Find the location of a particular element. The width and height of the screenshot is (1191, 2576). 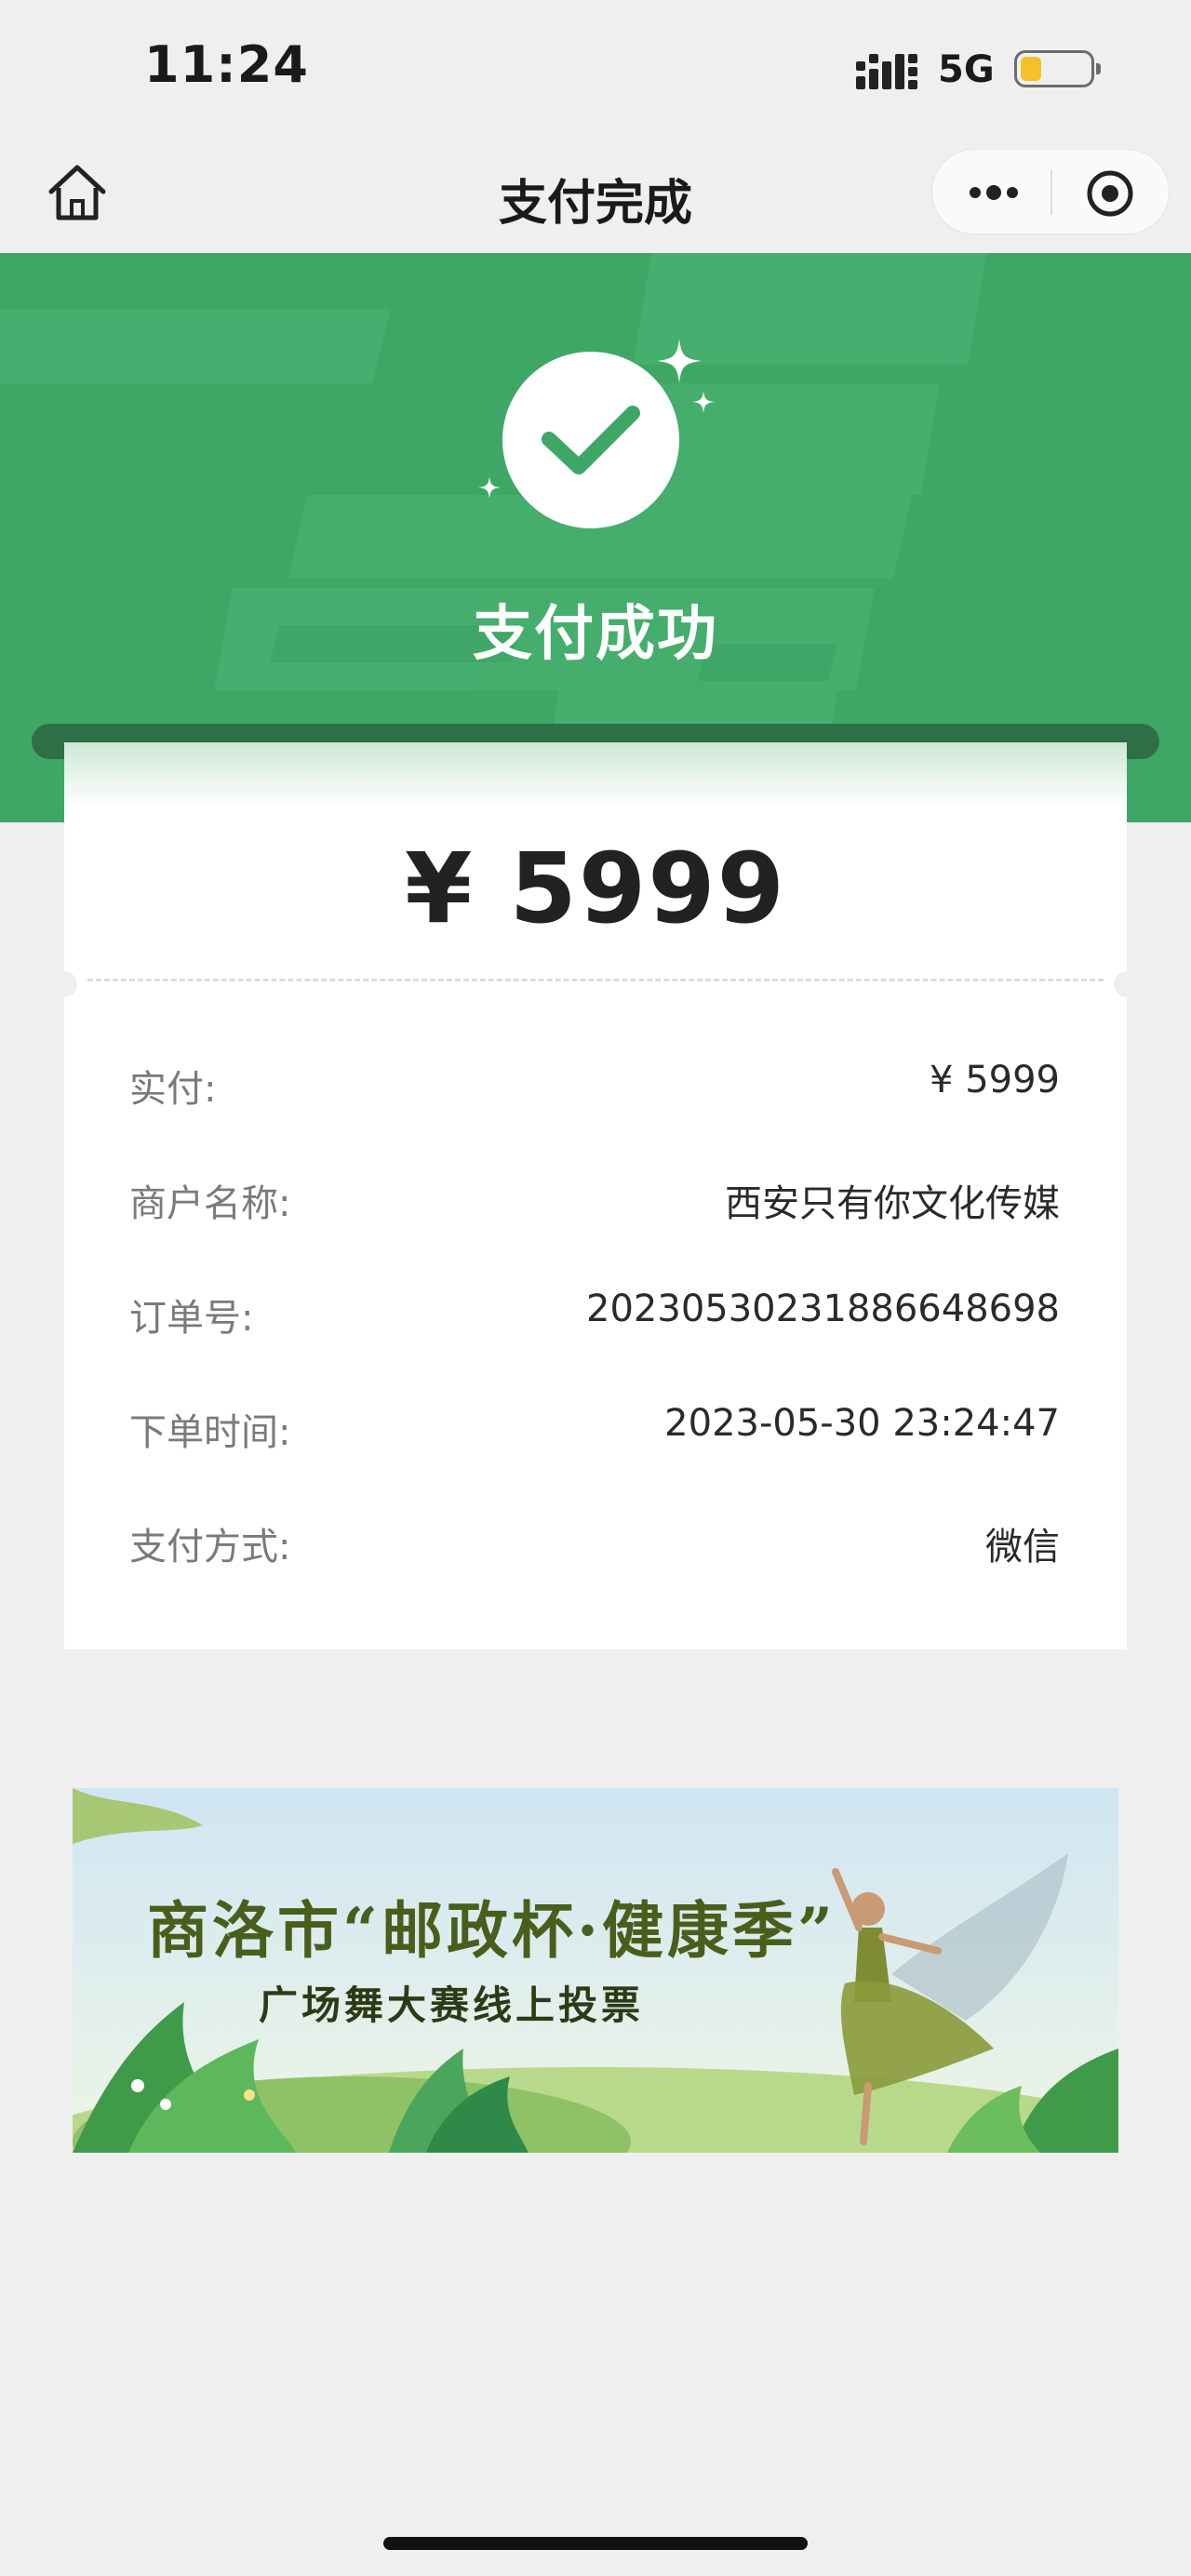

detail-value: 微信 is located at coordinates (1022, 1547).